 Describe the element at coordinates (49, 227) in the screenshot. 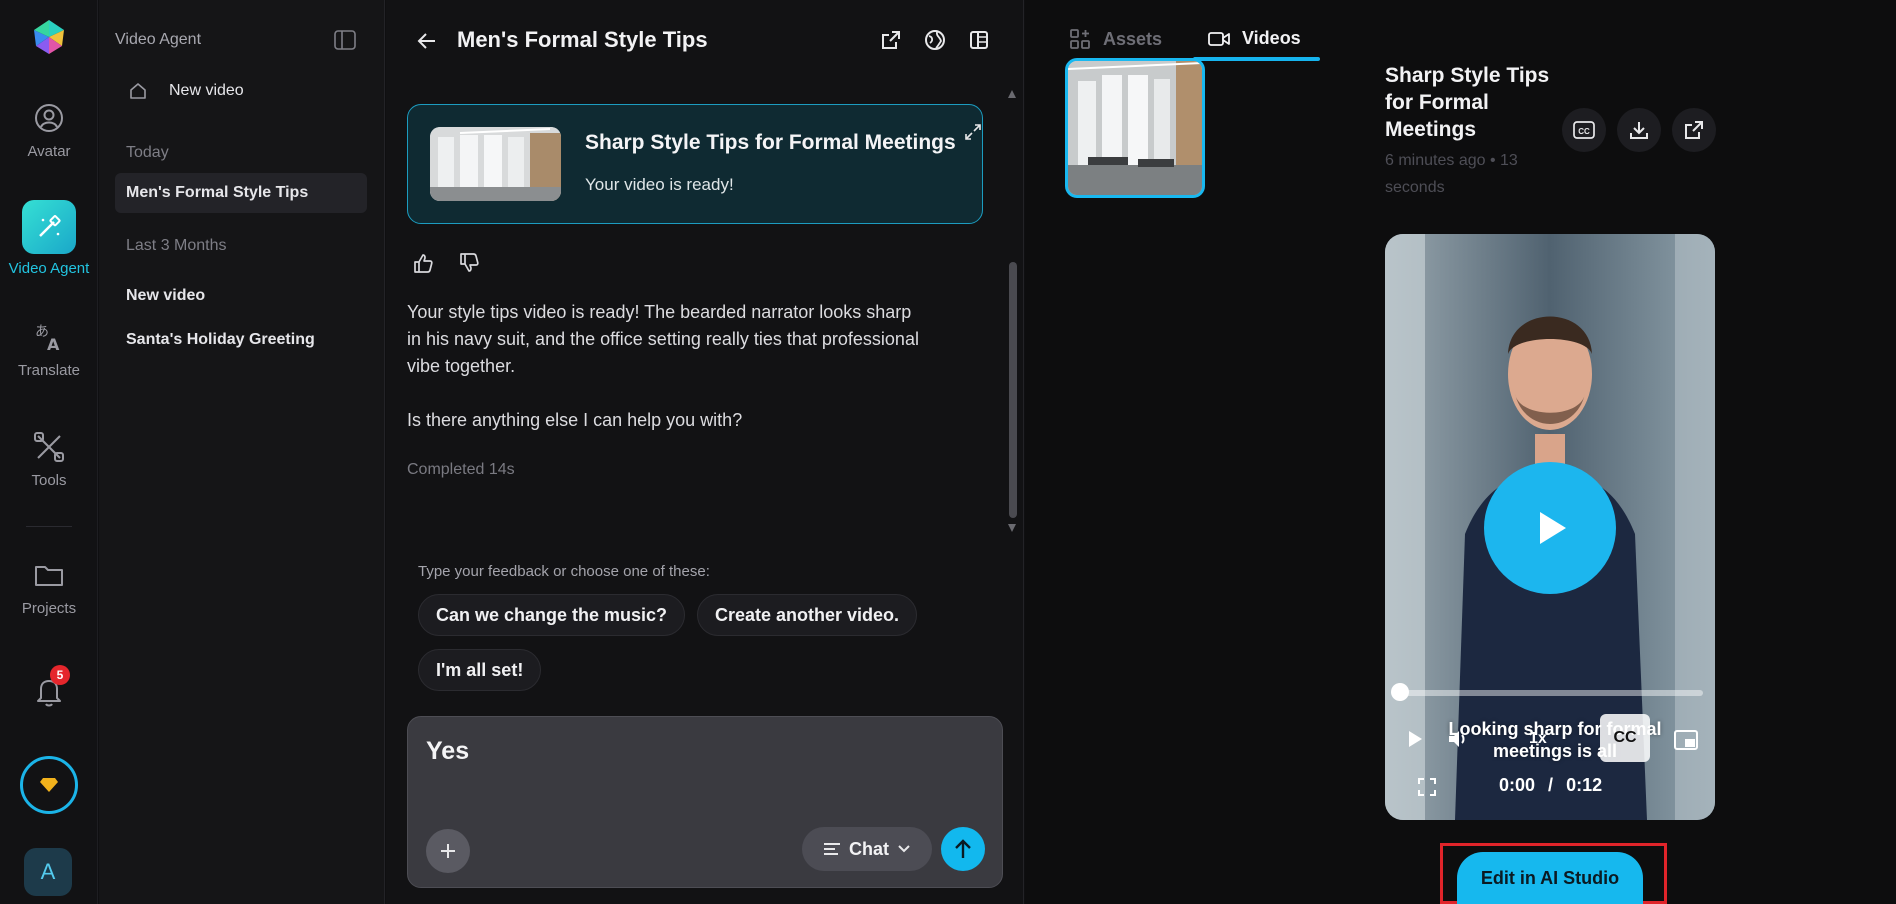

I see `magic-wand-icon` at that location.